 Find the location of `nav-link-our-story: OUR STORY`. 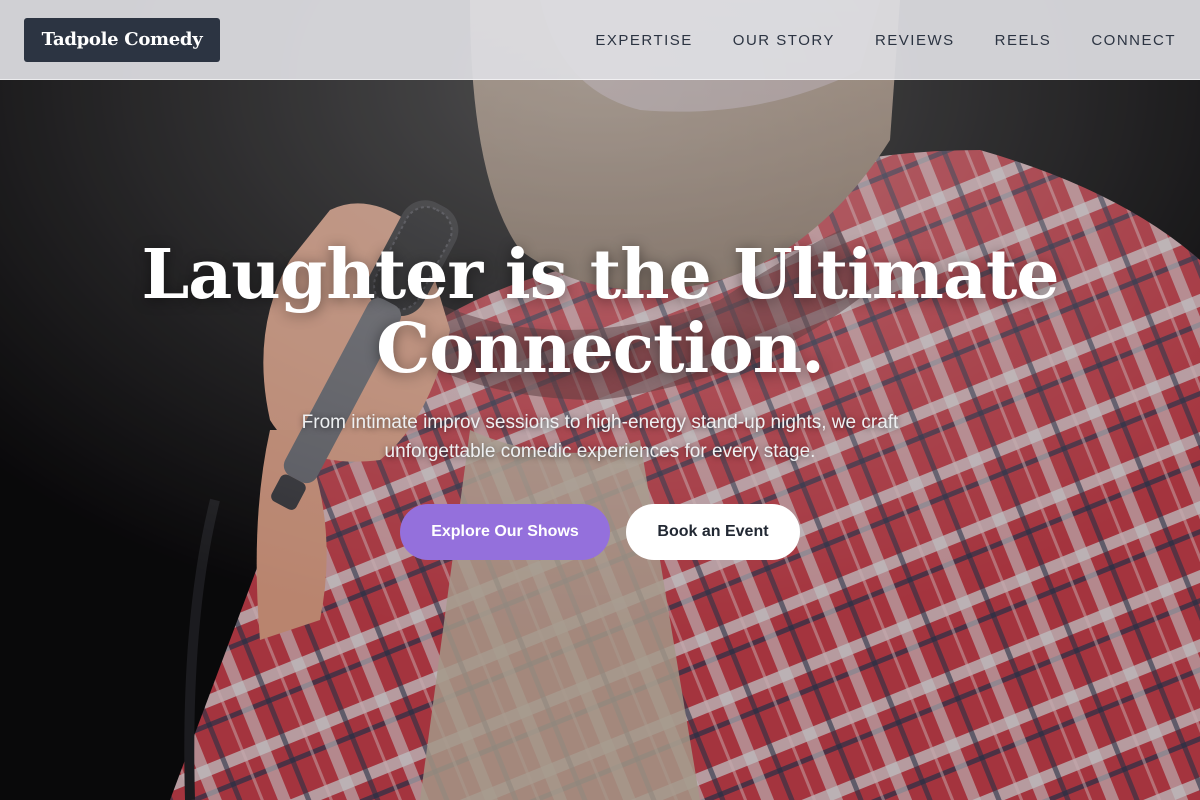

nav-link-our-story: OUR STORY is located at coordinates (784, 40).